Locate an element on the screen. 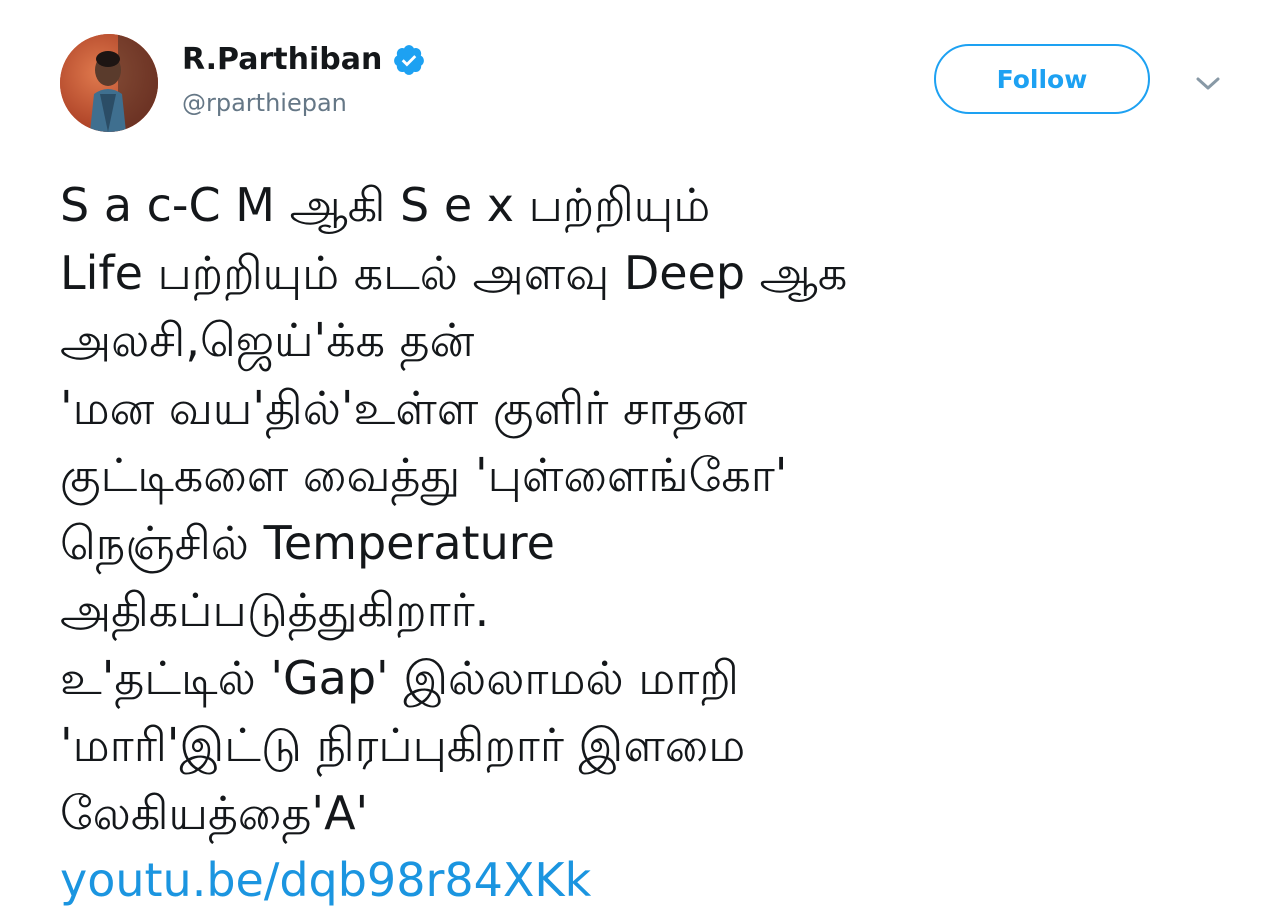 This screenshot has width=1280, height=915. avatar is located at coordinates (109, 83).